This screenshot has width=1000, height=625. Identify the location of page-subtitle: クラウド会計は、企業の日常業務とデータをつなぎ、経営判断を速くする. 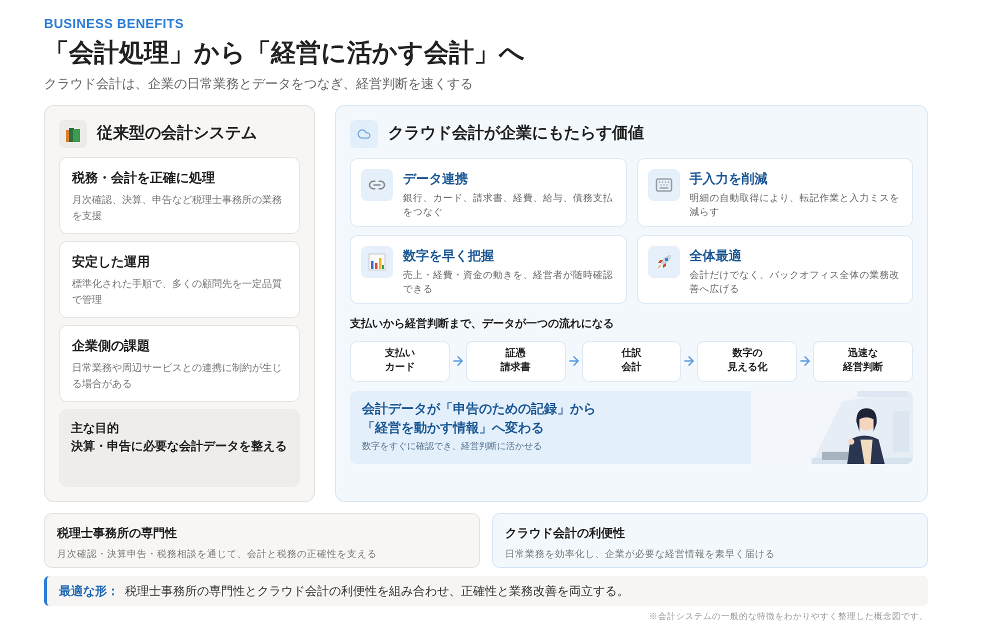
(259, 83).